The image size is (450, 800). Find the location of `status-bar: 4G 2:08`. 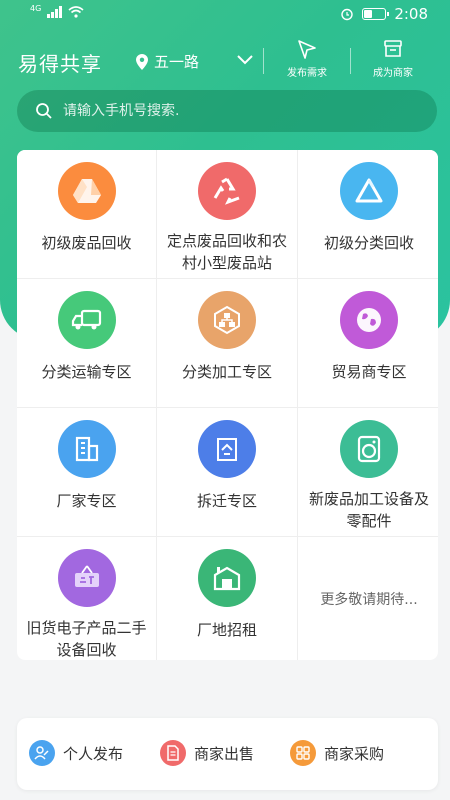

status-bar: 4G 2:08 is located at coordinates (225, 15).